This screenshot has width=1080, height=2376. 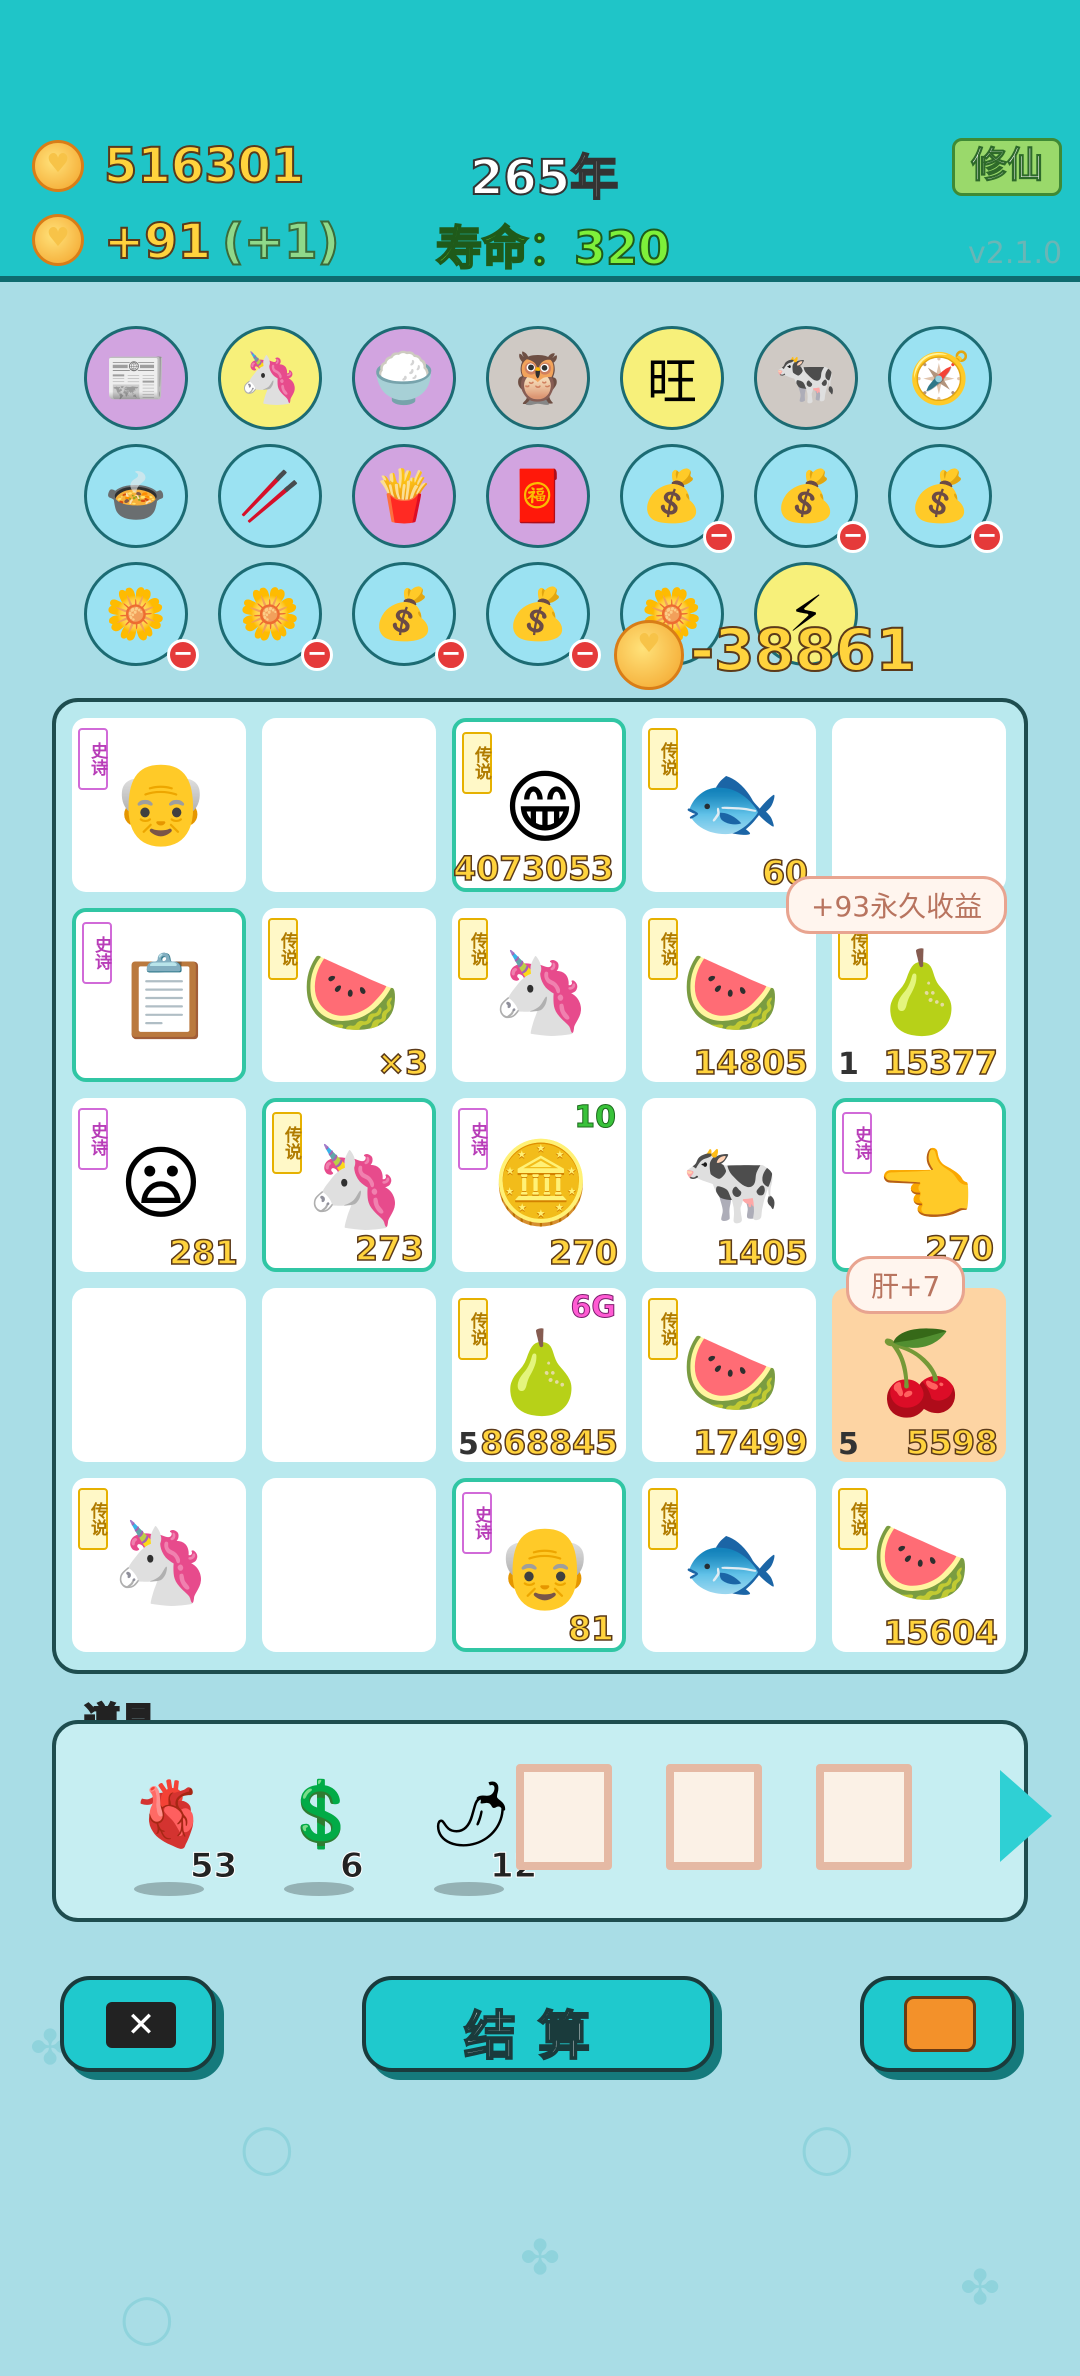 What do you see at coordinates (534, 868) in the screenshot?
I see `cell-value: 4073053` at bounding box center [534, 868].